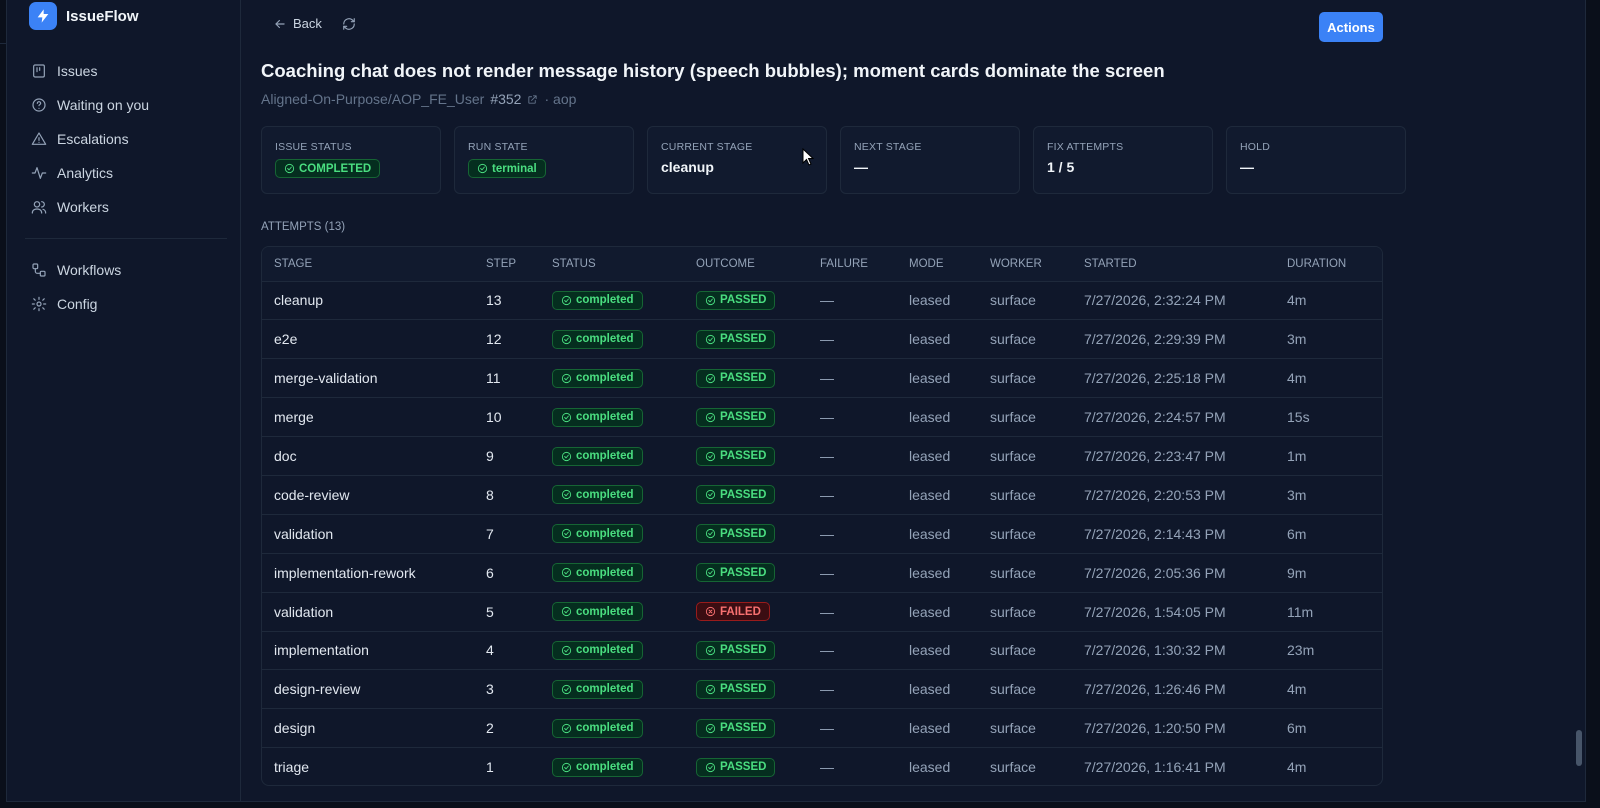 The width and height of the screenshot is (1600, 808). I want to click on cell-stage: design-review, so click(368, 689).